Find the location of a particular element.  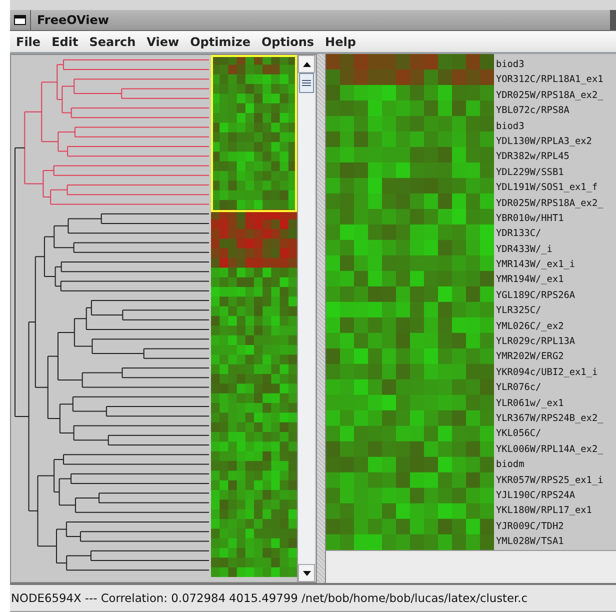

gene-label: YDR433W/_i is located at coordinates (525, 249).